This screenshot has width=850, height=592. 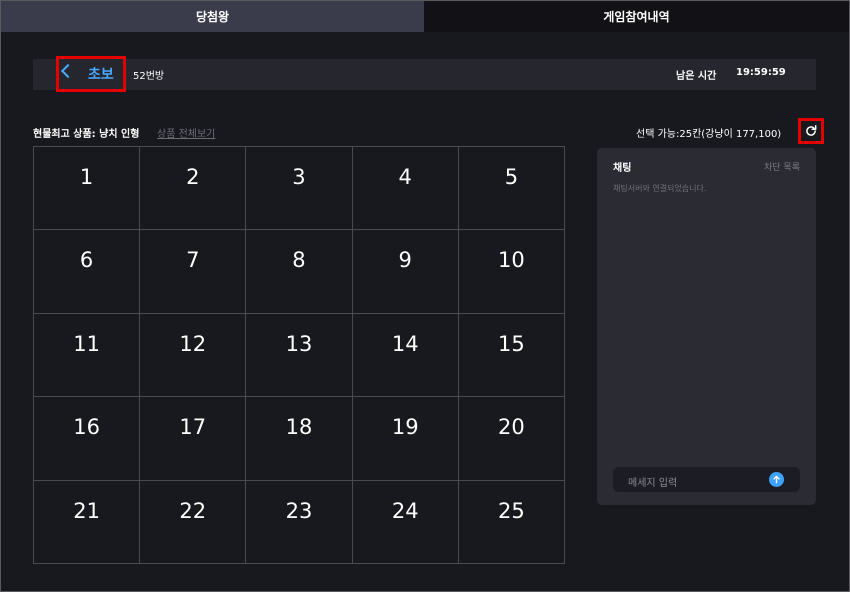 What do you see at coordinates (511, 522) in the screenshot?
I see `grid-cell: 25` at bounding box center [511, 522].